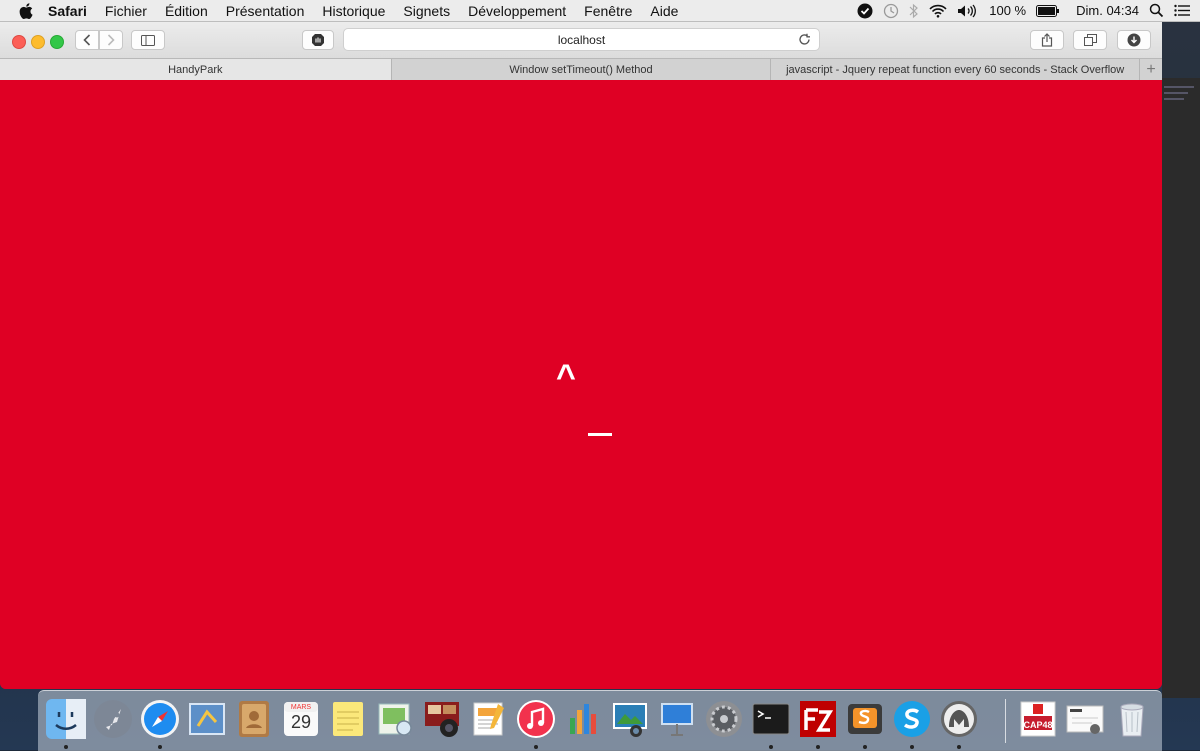 The height and width of the screenshot is (751, 1200). Describe the element at coordinates (66, 719) in the screenshot. I see `finder-icon` at that location.